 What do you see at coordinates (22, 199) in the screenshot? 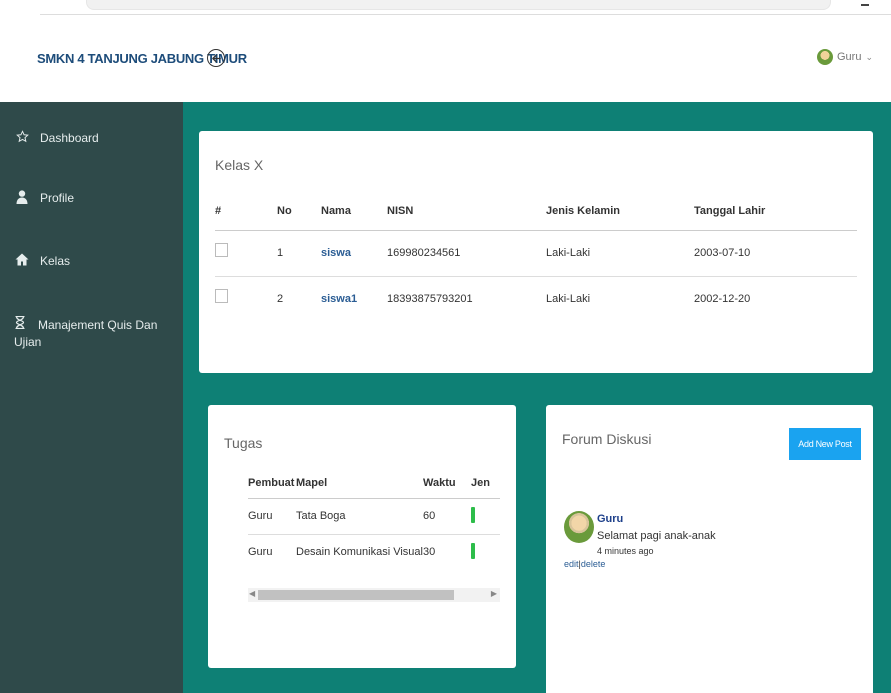
I see `user-icon` at bounding box center [22, 199].